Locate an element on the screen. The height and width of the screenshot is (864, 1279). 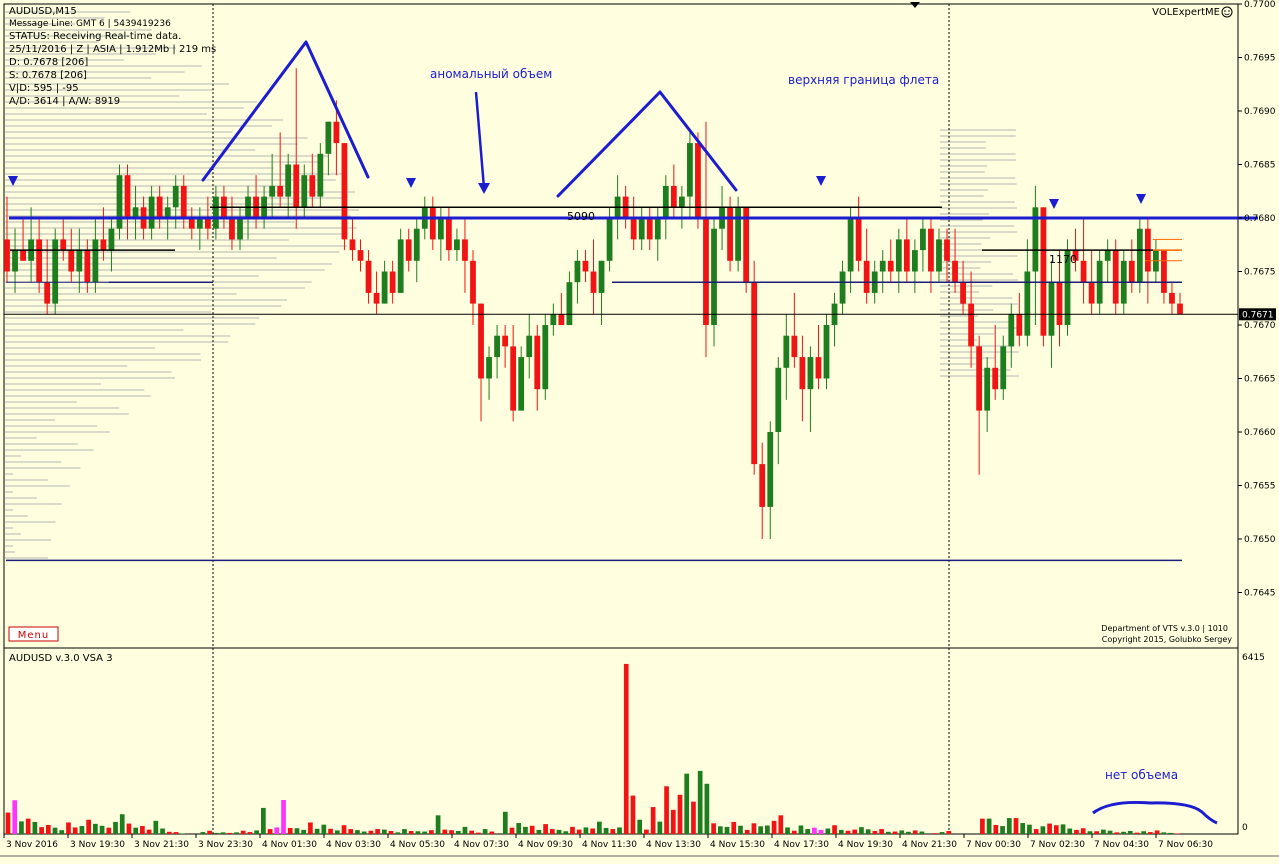
x-tick-label: 4 Nov 09:30 is located at coordinates (545, 845).